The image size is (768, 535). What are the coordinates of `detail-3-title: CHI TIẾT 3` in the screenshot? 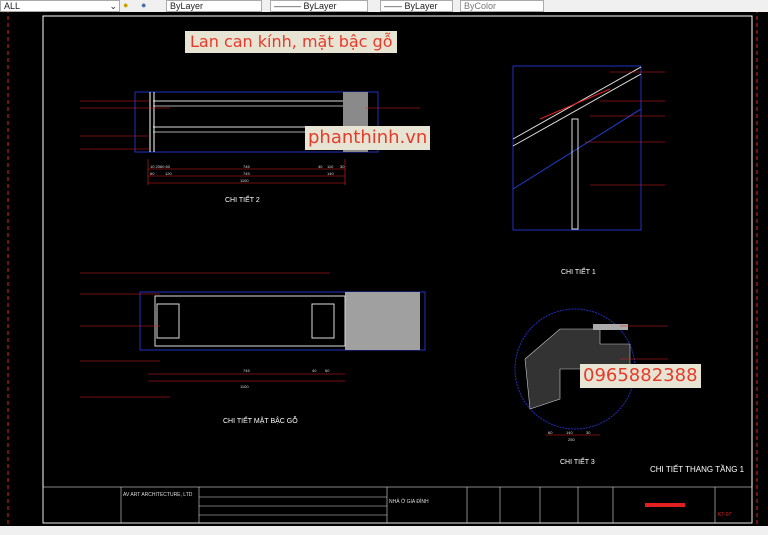 It's located at (577, 461).